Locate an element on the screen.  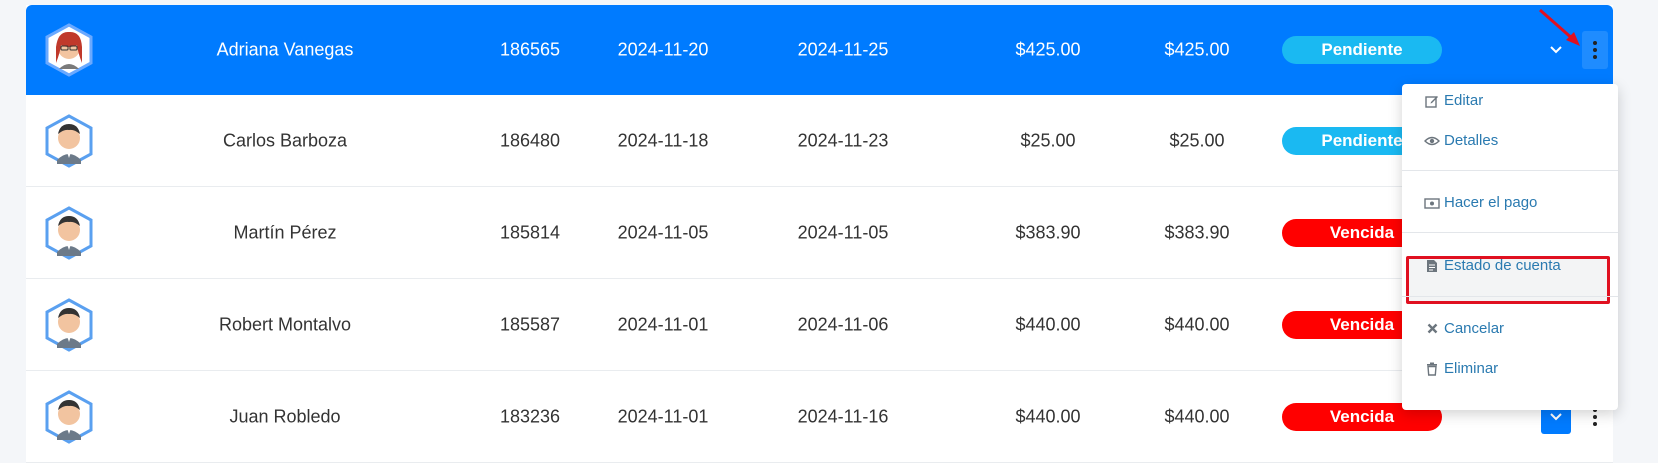
invoice-number: 185587 is located at coordinates (530, 324).